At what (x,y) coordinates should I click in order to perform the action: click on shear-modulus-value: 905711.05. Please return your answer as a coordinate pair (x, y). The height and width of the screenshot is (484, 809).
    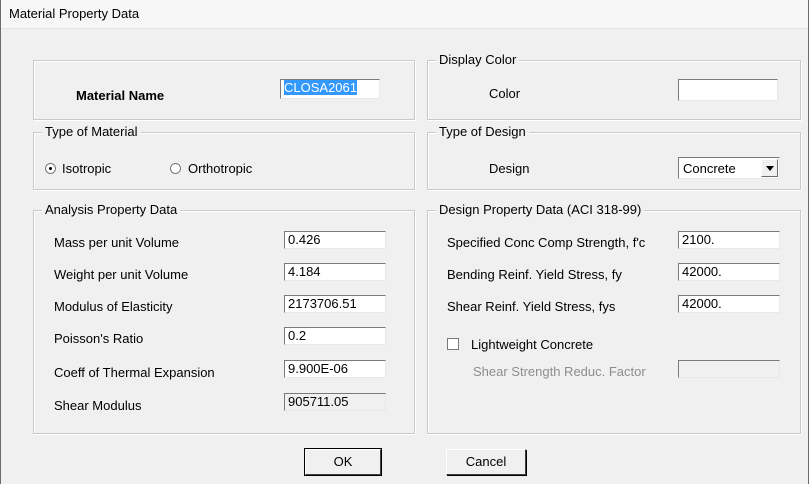
    Looking at the image, I should click on (335, 402).